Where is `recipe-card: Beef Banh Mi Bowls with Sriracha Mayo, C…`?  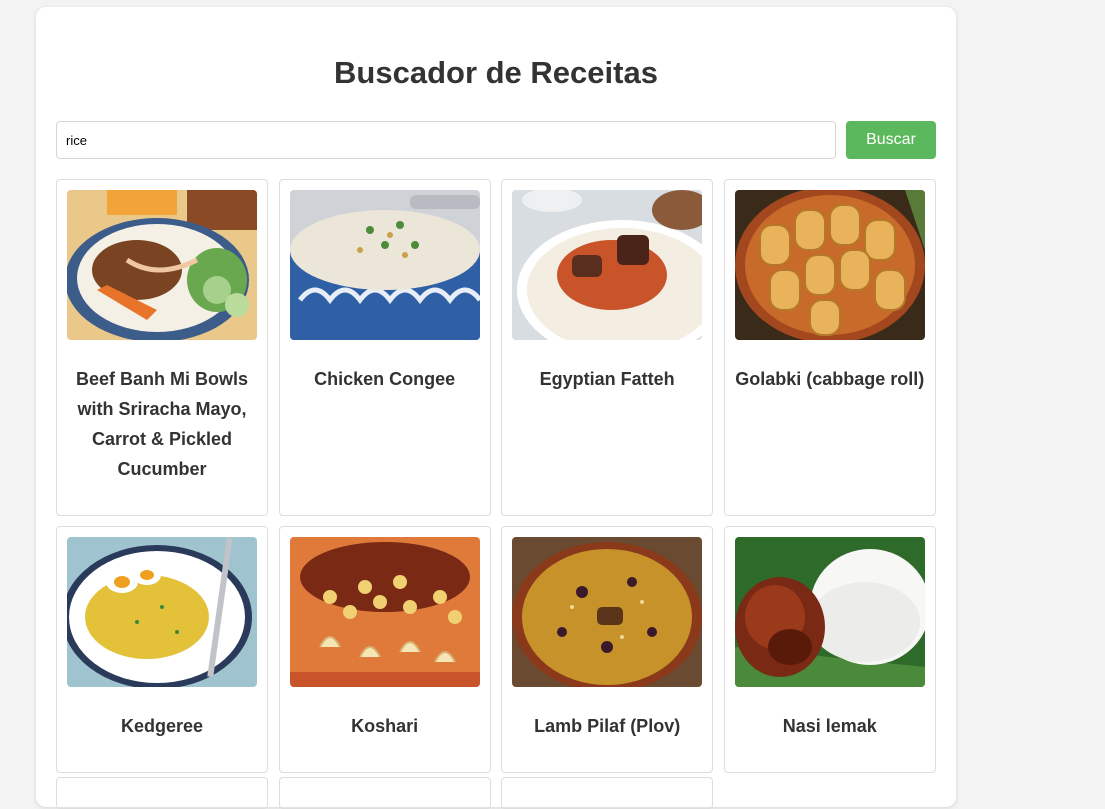 recipe-card: Beef Banh Mi Bowls with Sriracha Mayo, C… is located at coordinates (162, 347).